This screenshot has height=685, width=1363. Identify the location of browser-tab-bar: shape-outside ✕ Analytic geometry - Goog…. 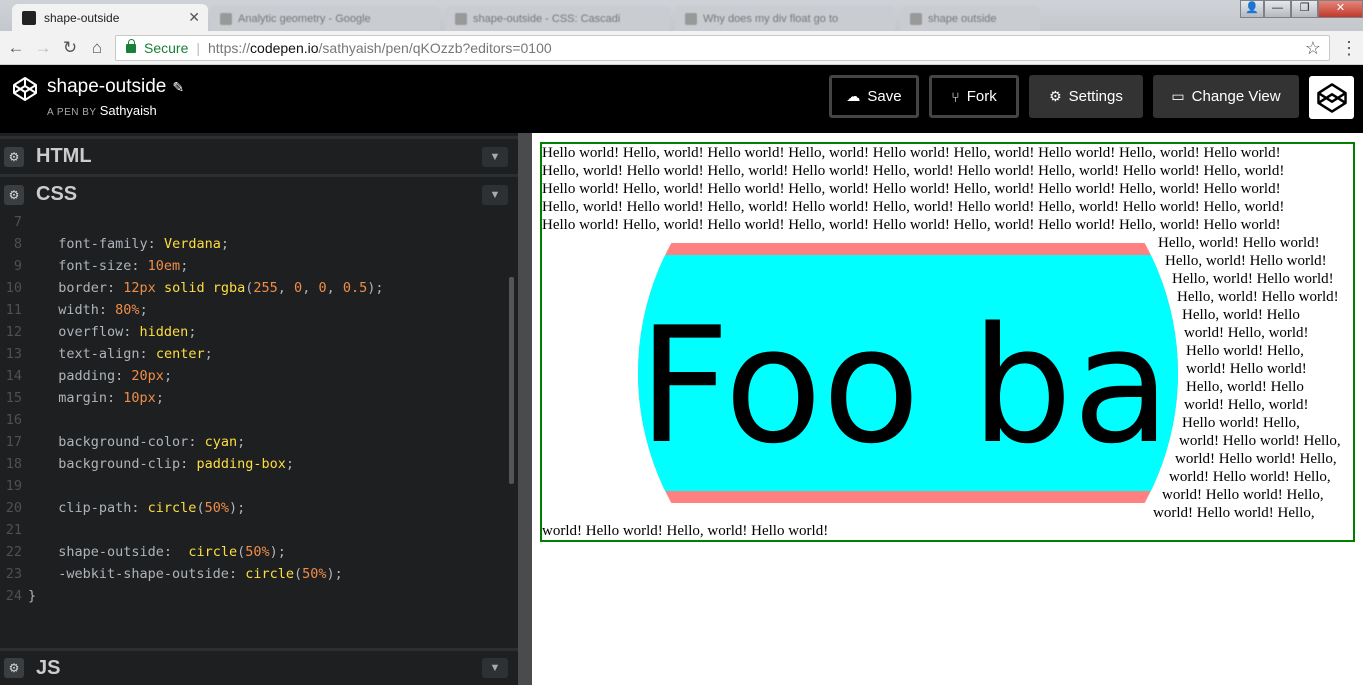
(681, 15).